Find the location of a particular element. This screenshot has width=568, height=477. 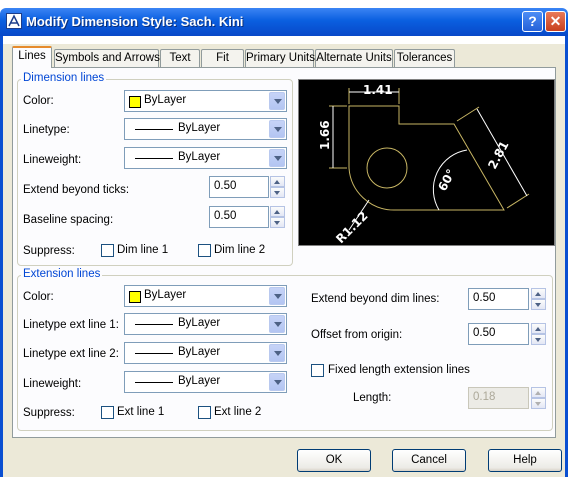

ext-color-combo: ByLayer is located at coordinates (205, 296).